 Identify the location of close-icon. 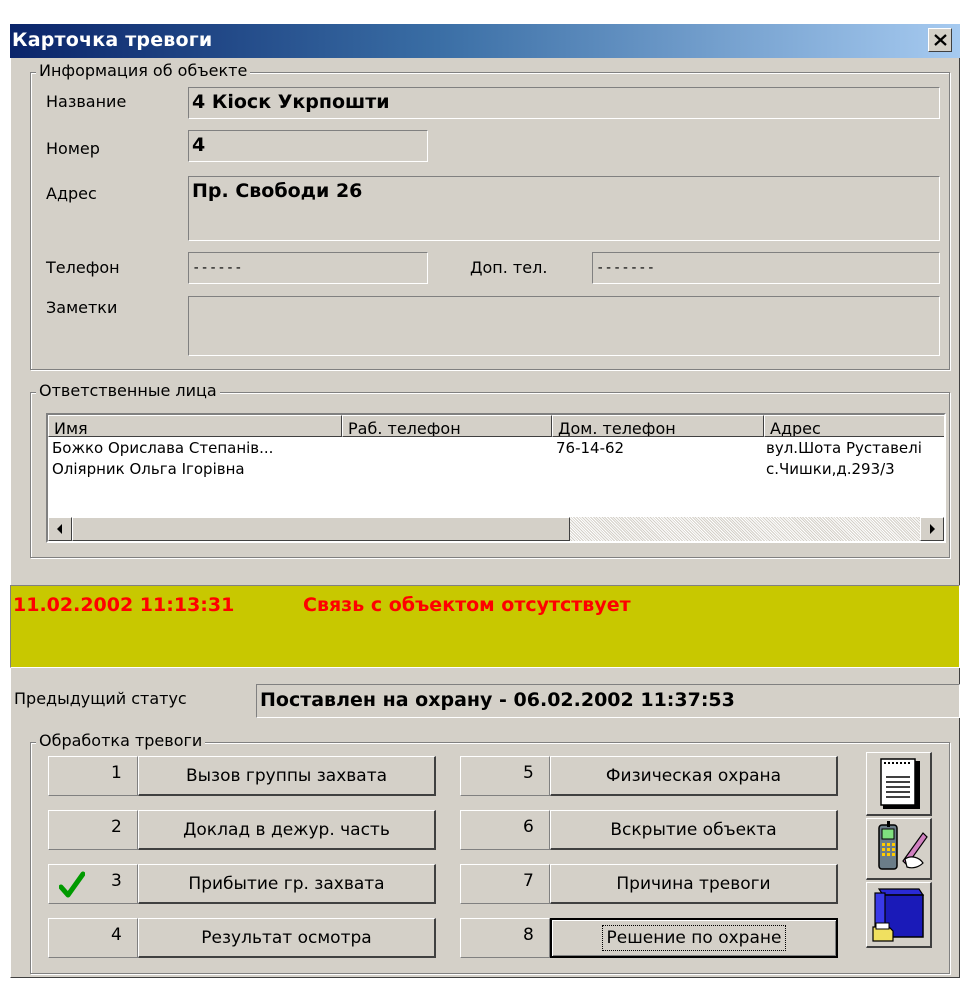
(940, 40).